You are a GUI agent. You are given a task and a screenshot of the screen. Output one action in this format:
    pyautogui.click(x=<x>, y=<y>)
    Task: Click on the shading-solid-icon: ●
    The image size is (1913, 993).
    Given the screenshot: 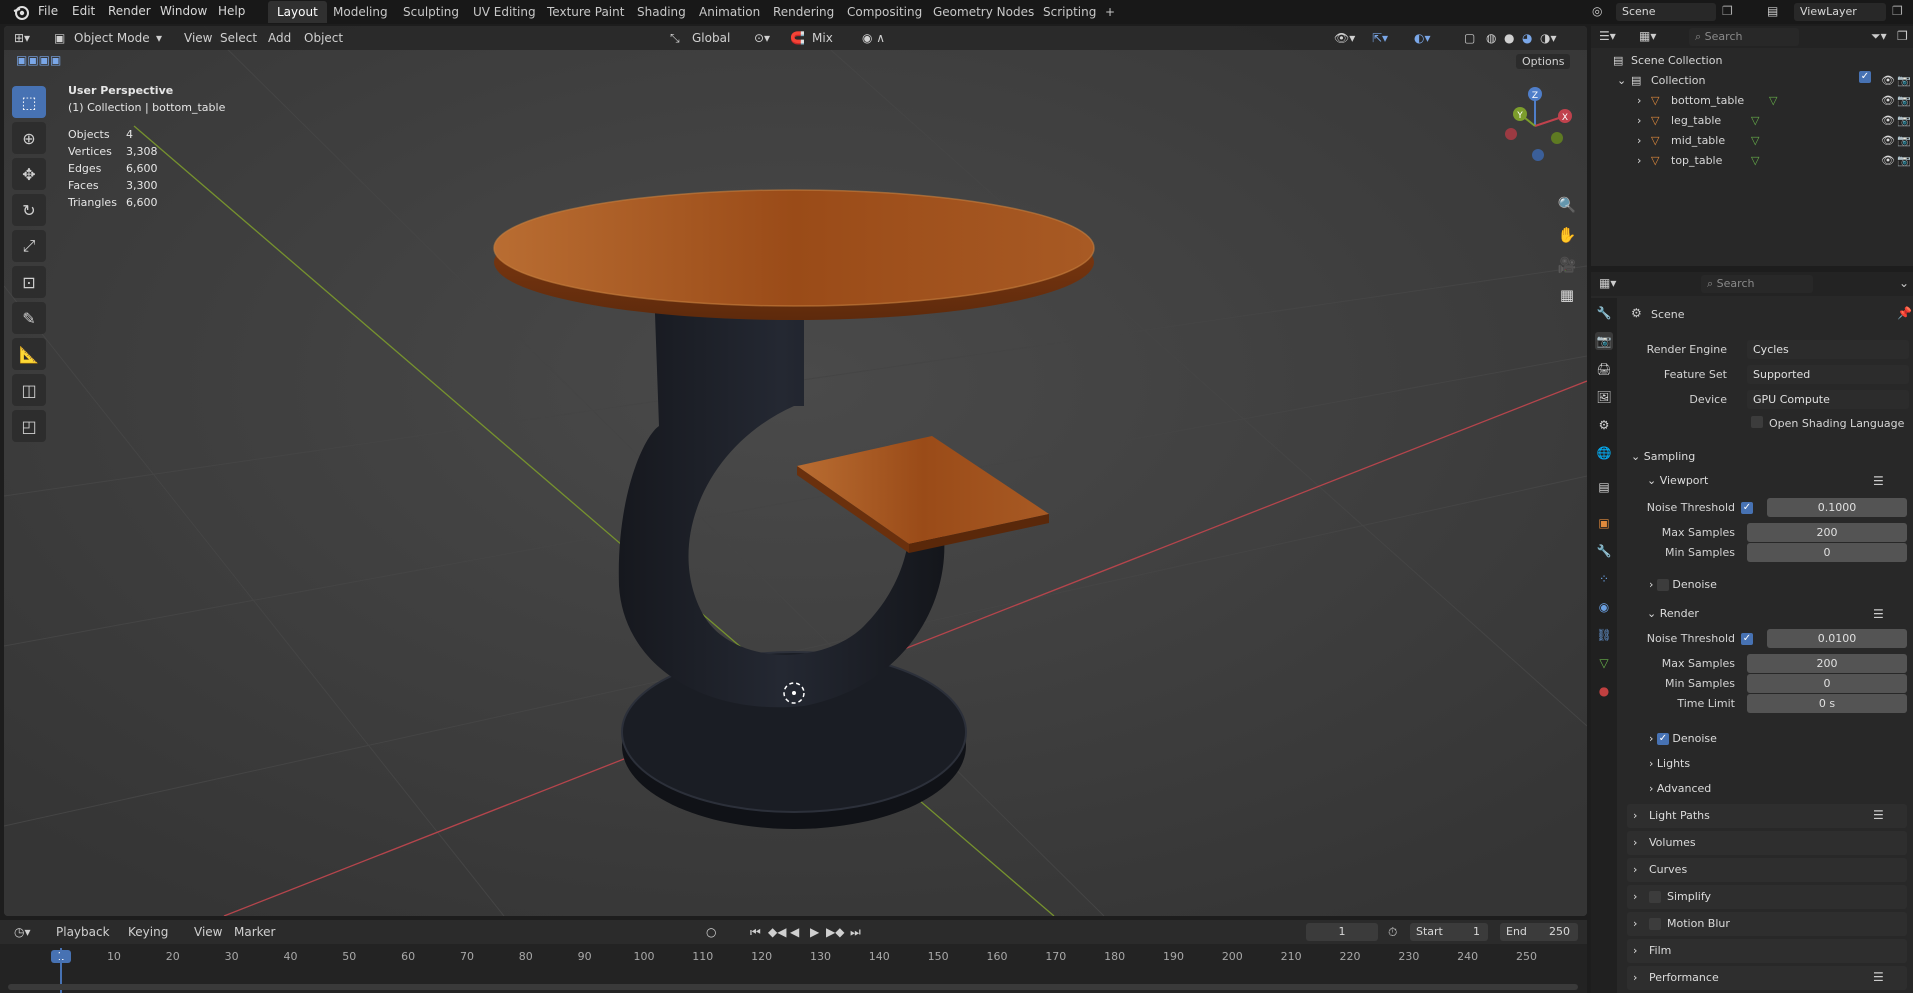 What is the action you would take?
    pyautogui.click(x=1509, y=38)
    